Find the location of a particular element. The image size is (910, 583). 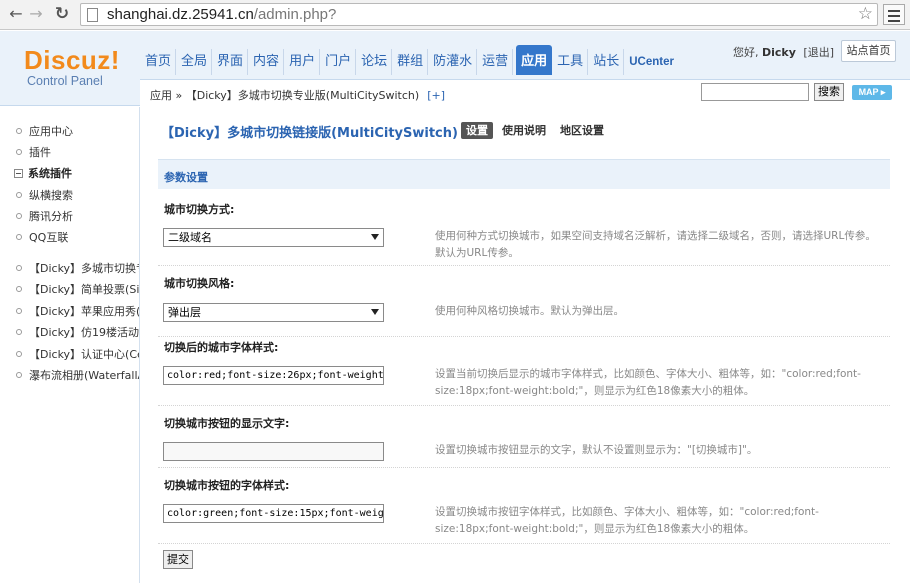

field-help: 设置切换城市按钮显示的文字，默认不设置则显示为："[切换城市]"。 is located at coordinates (596, 450).